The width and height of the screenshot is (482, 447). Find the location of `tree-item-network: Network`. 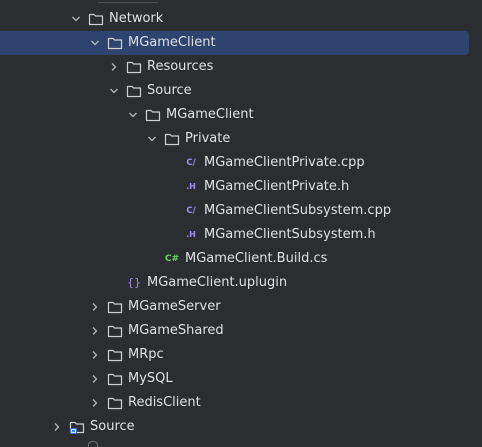

tree-item-network: Network is located at coordinates (241, 19).